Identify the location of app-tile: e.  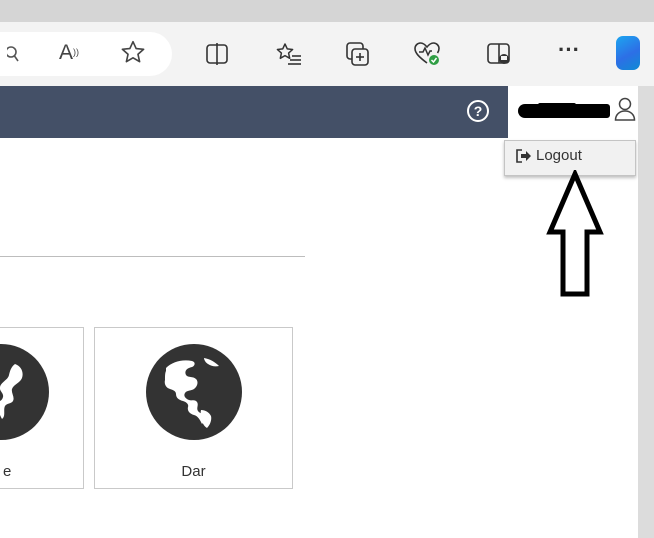
(42, 408).